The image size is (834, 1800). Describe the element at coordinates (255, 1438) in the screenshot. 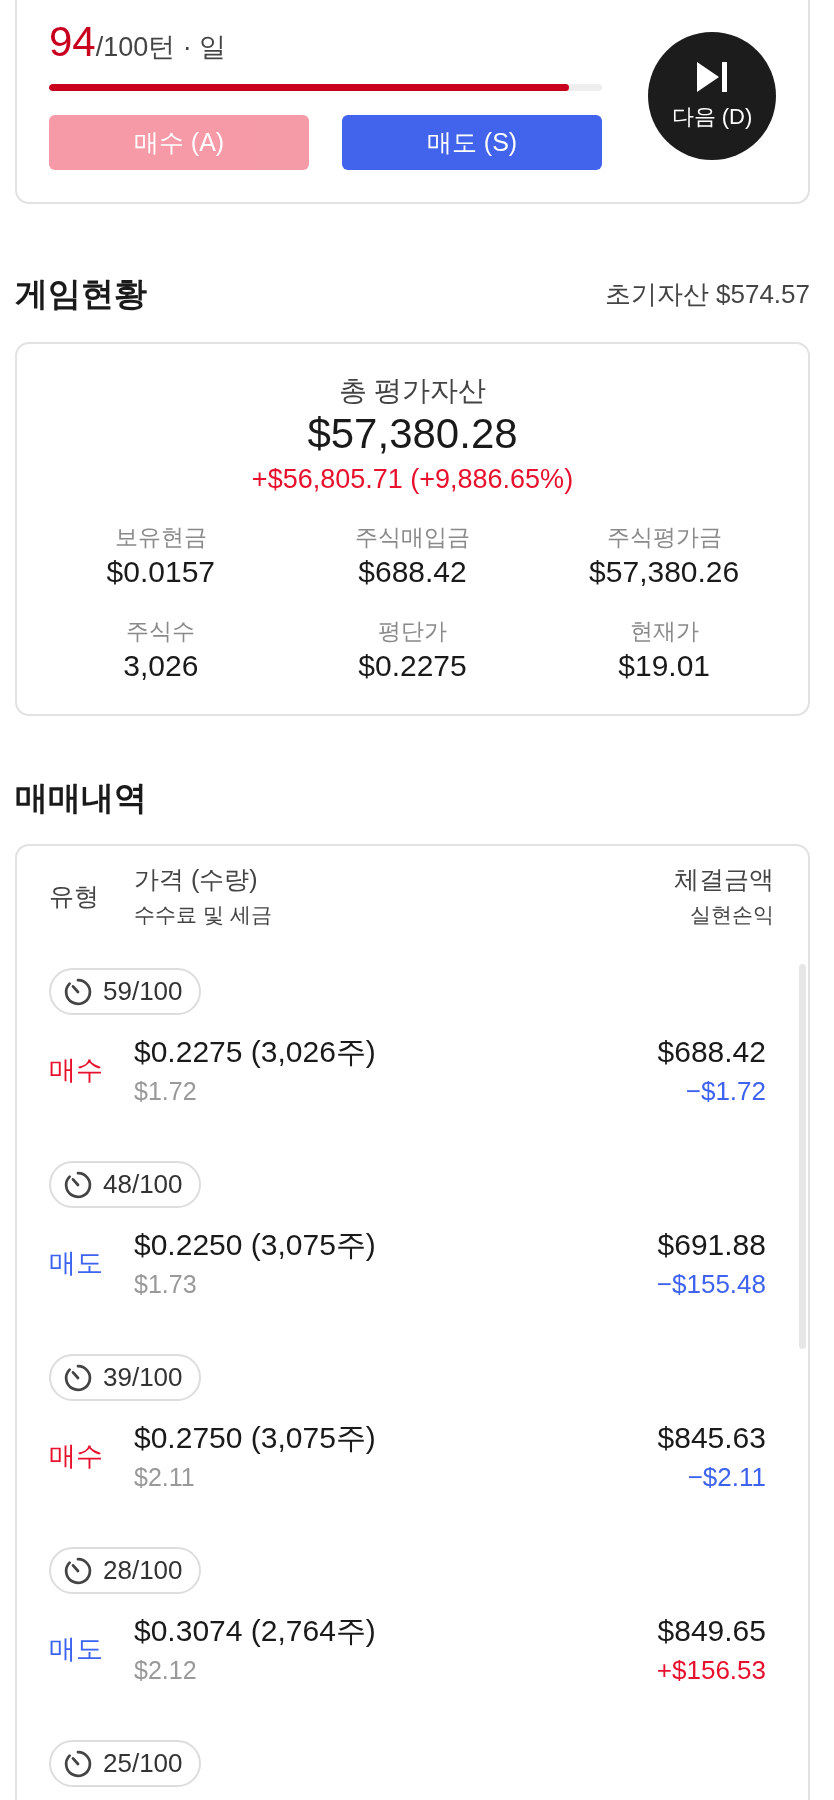

I see `trade-price: $0.2750 (3,075주)` at that location.